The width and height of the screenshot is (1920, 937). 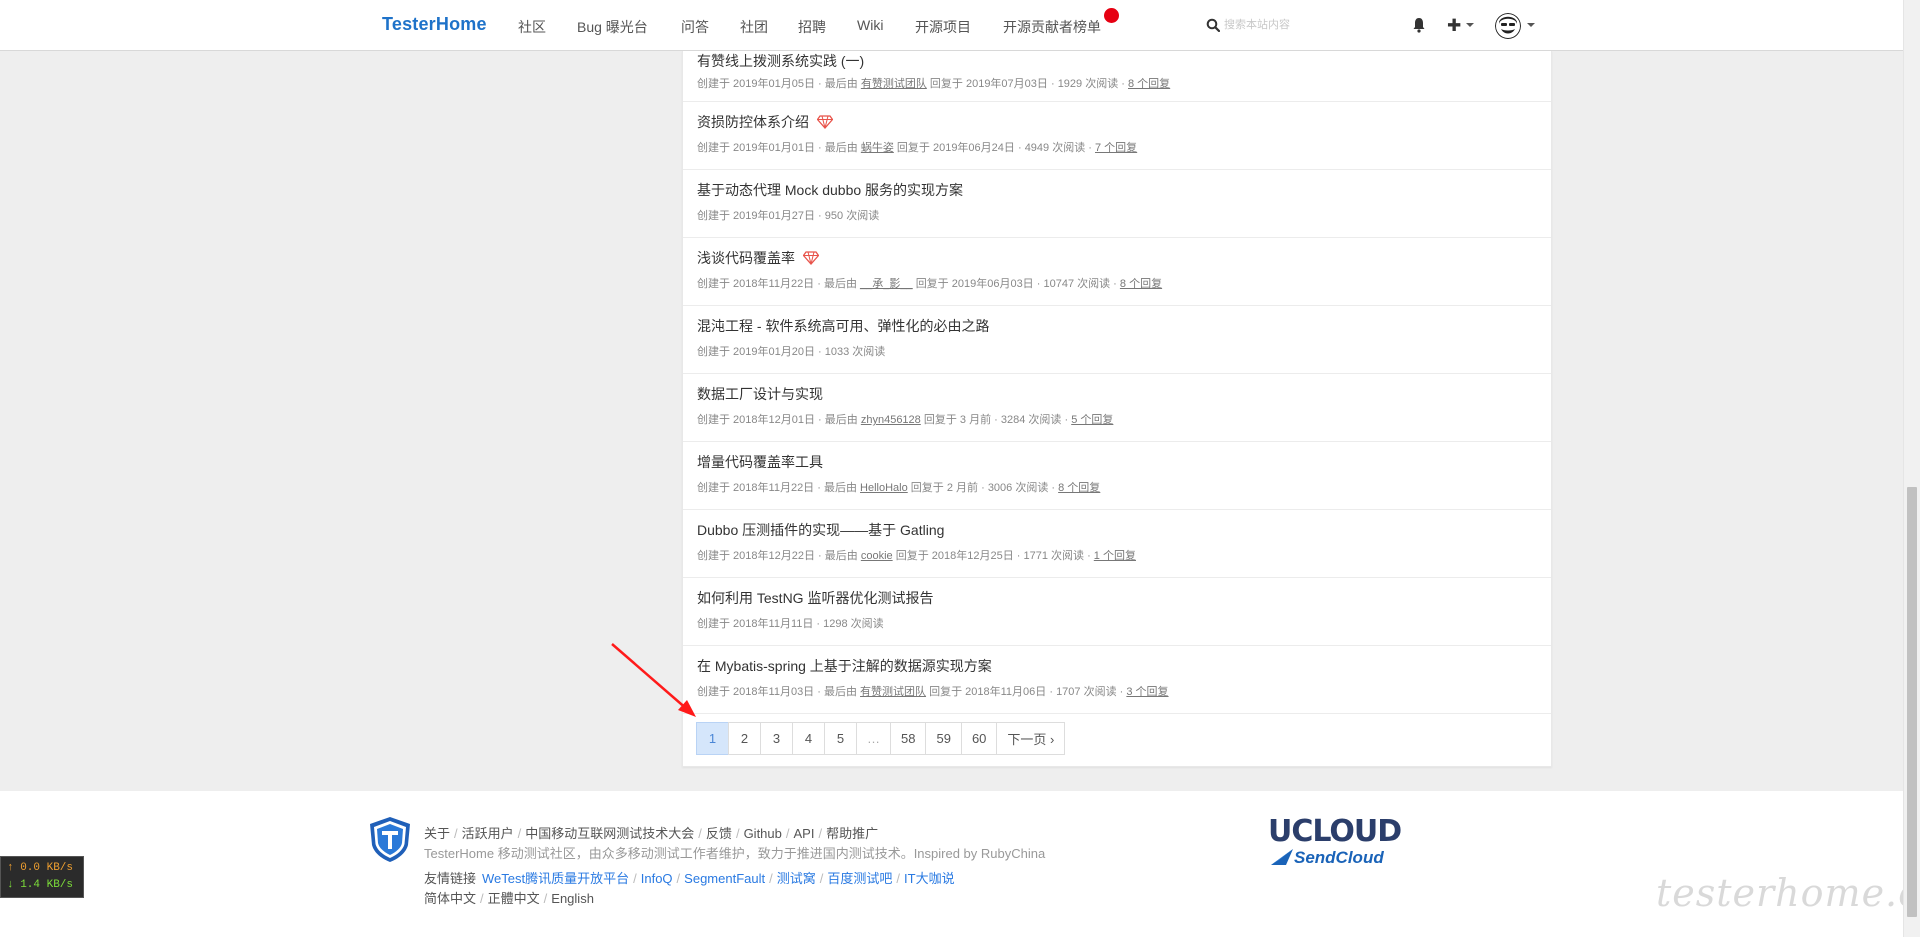 What do you see at coordinates (765, 122) in the screenshot?
I see `topic-title: 资损防控体系介绍` at bounding box center [765, 122].